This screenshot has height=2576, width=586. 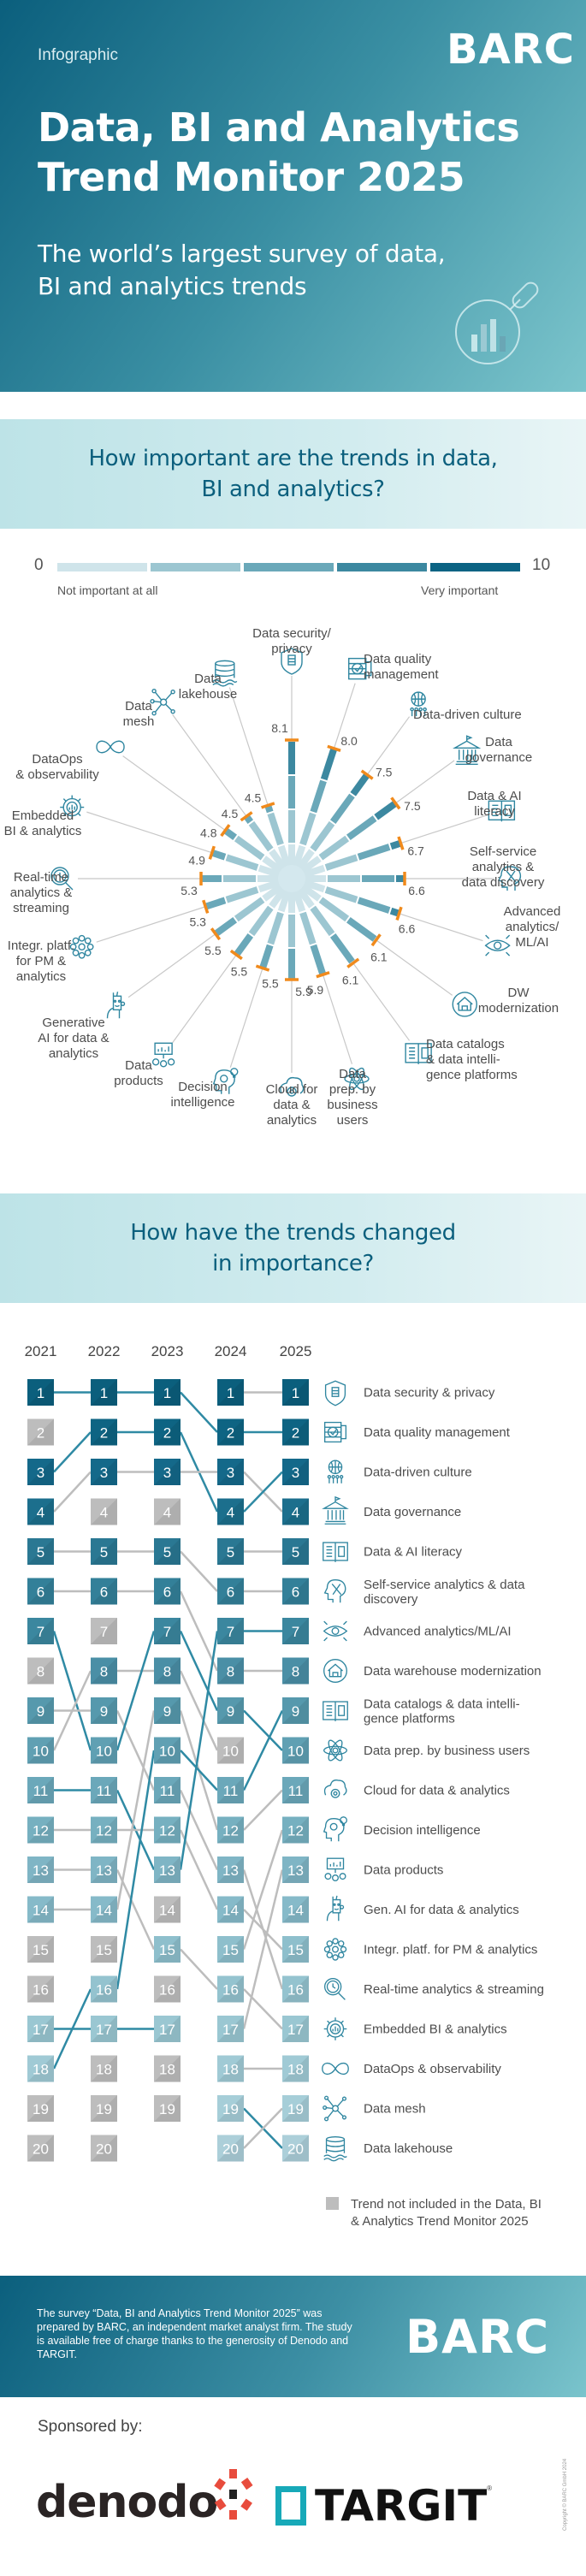 What do you see at coordinates (335, 2149) in the screenshot?
I see `lakehouse-icon` at bounding box center [335, 2149].